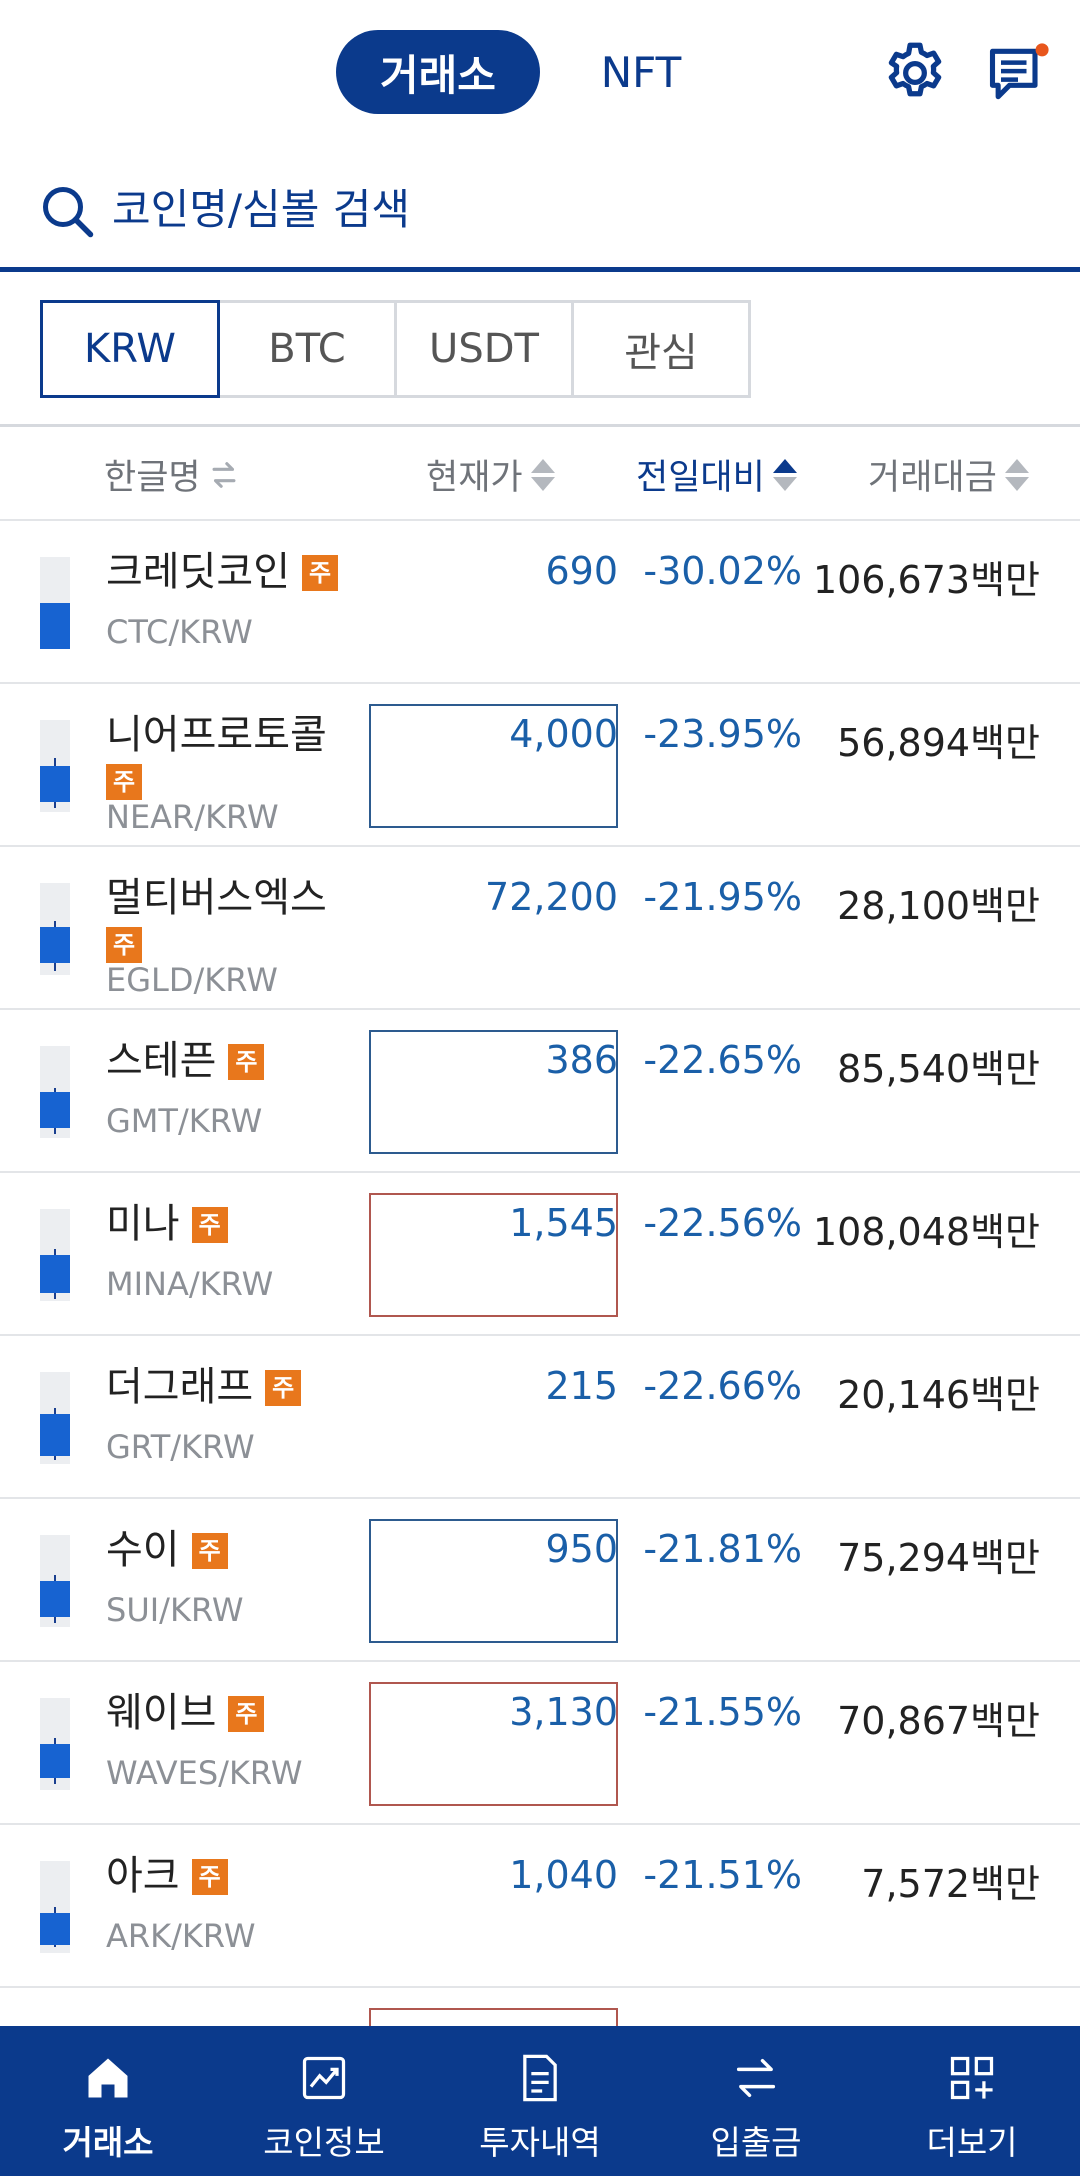 The height and width of the screenshot is (2176, 1080). I want to click on tab-krw: KRW, so click(130, 349).